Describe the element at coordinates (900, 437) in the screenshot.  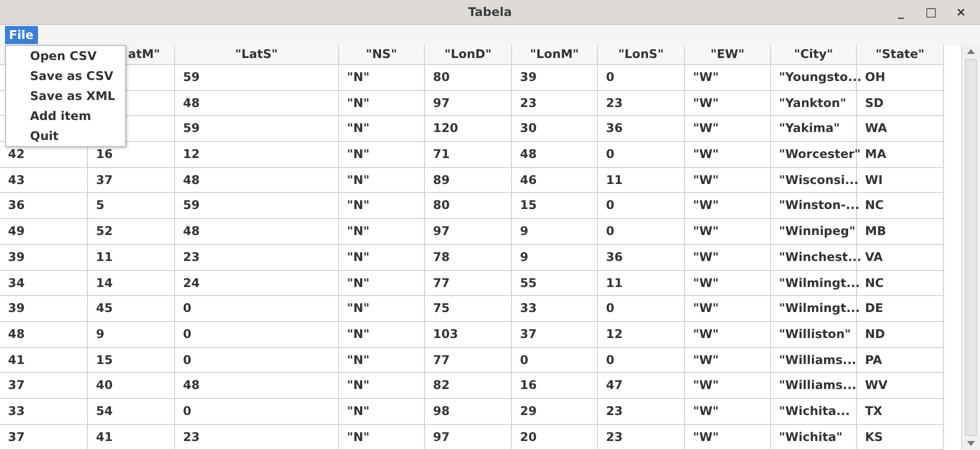
I see `table-cell: KS` at that location.